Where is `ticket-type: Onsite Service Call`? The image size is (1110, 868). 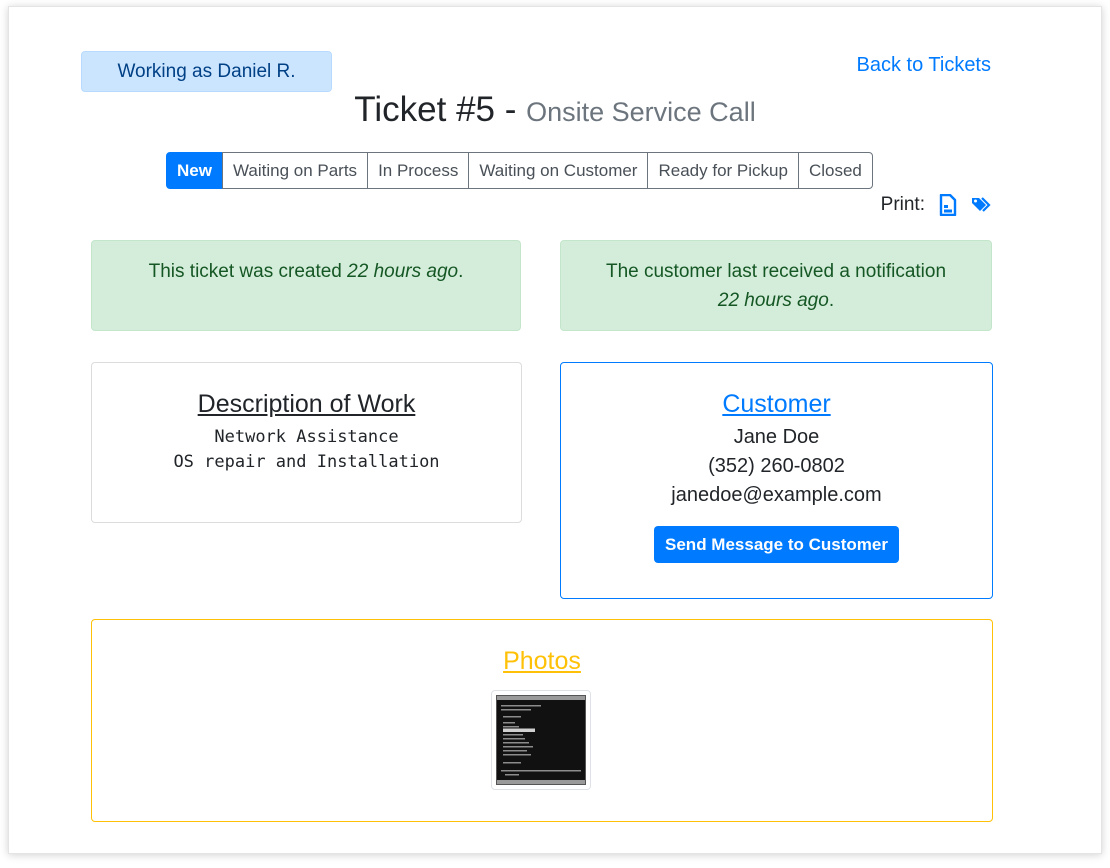 ticket-type: Onsite Service Call is located at coordinates (641, 112).